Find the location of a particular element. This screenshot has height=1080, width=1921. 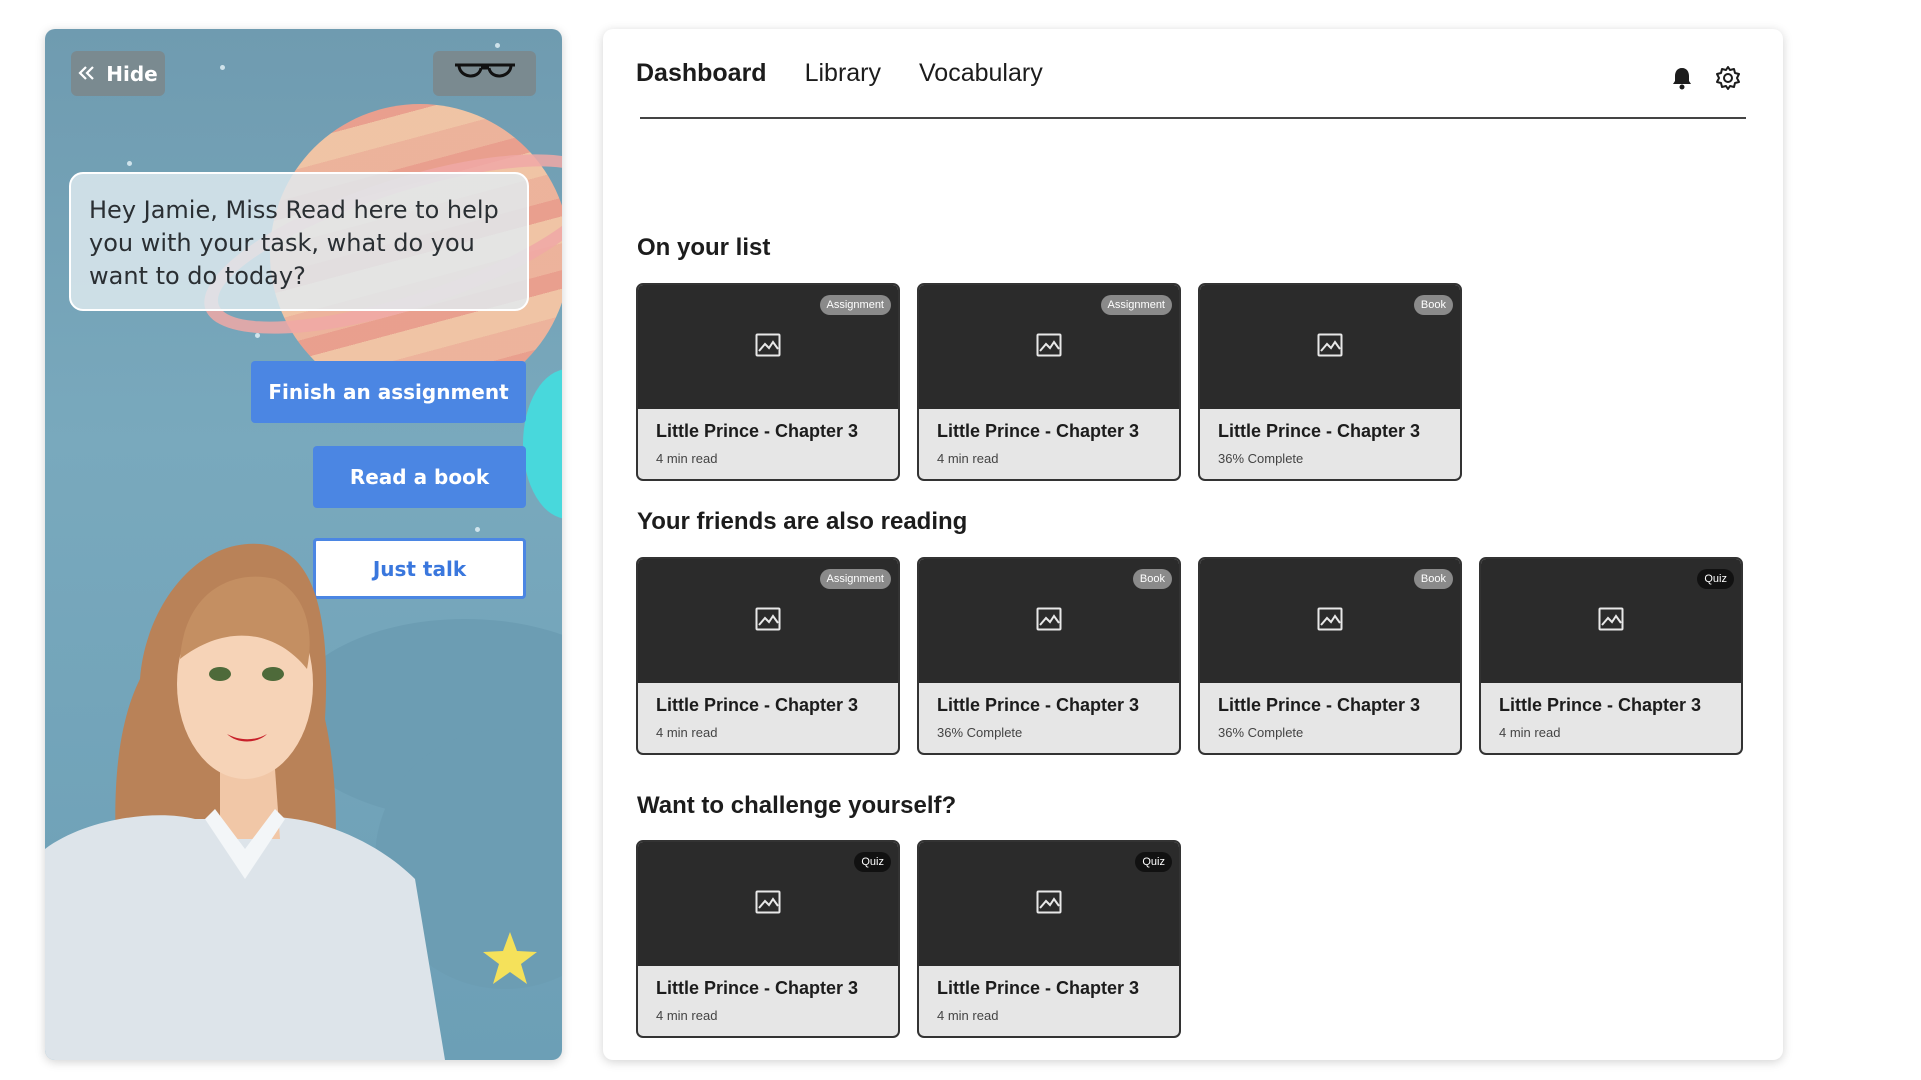

nav-divider is located at coordinates (1193, 118).